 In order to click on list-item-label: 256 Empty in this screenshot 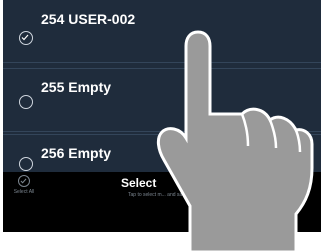, I will do `click(76, 153)`.